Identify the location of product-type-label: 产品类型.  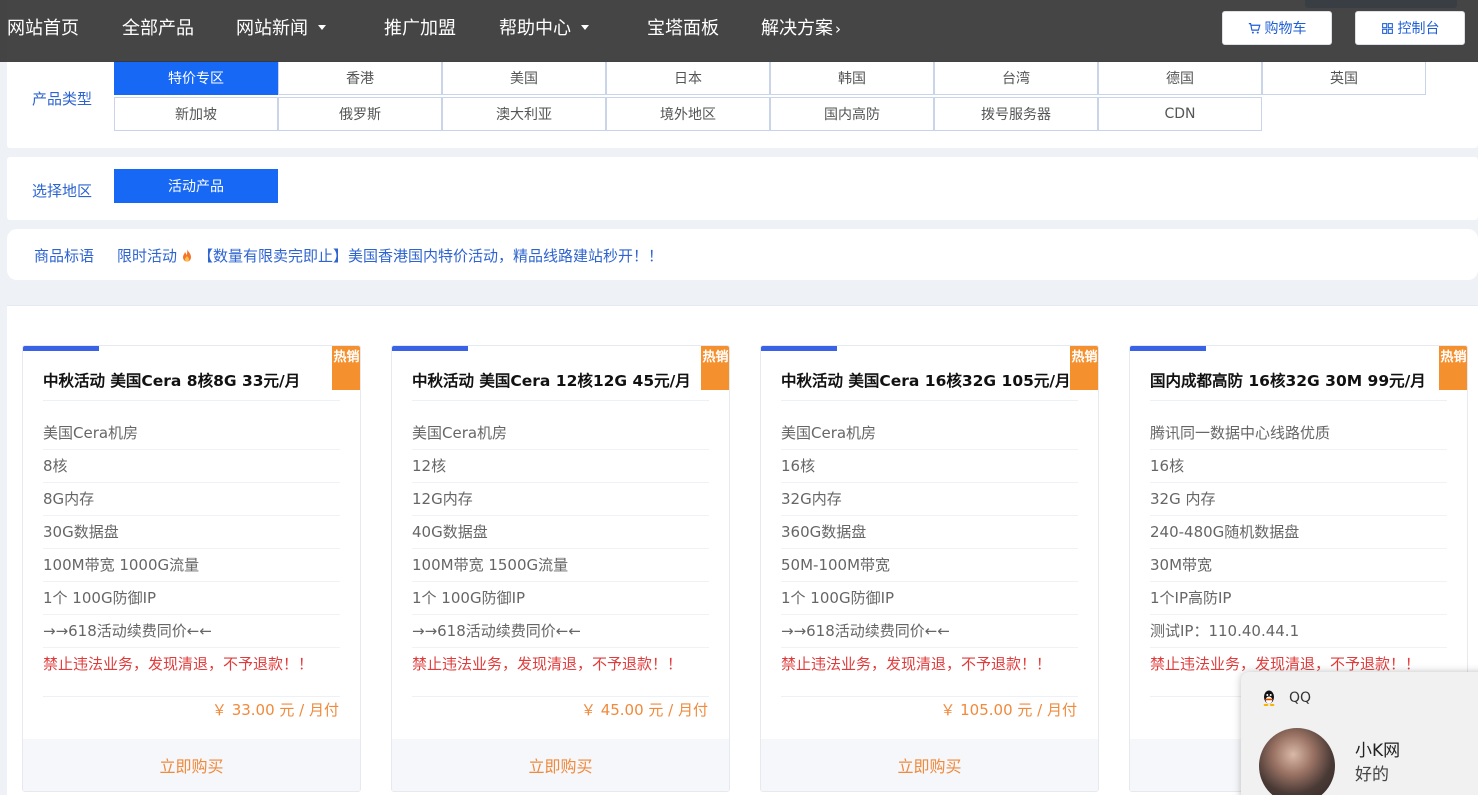
(62, 99).